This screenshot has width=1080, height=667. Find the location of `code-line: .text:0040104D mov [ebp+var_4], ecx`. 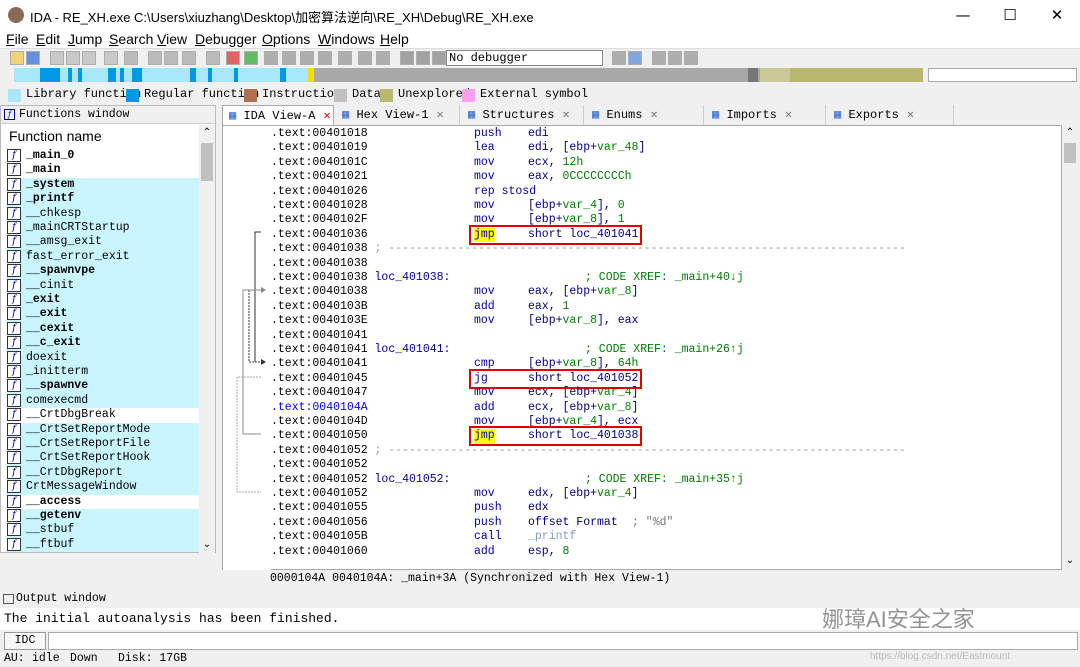

code-line: .text:0040104D mov [ebp+var_4], ecx is located at coordinates (666, 422).